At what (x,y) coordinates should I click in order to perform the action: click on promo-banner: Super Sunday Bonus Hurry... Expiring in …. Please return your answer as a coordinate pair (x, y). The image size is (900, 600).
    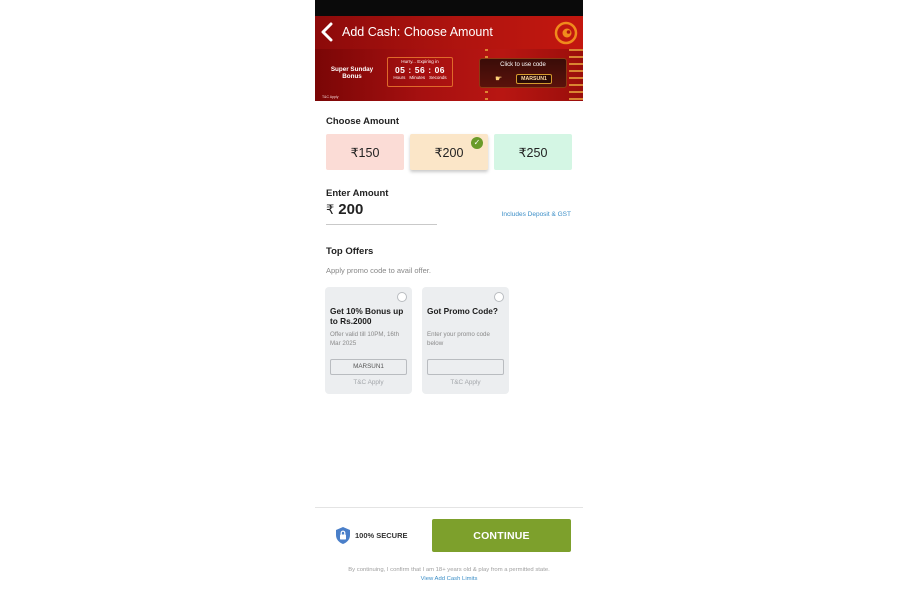
    Looking at the image, I should click on (449, 75).